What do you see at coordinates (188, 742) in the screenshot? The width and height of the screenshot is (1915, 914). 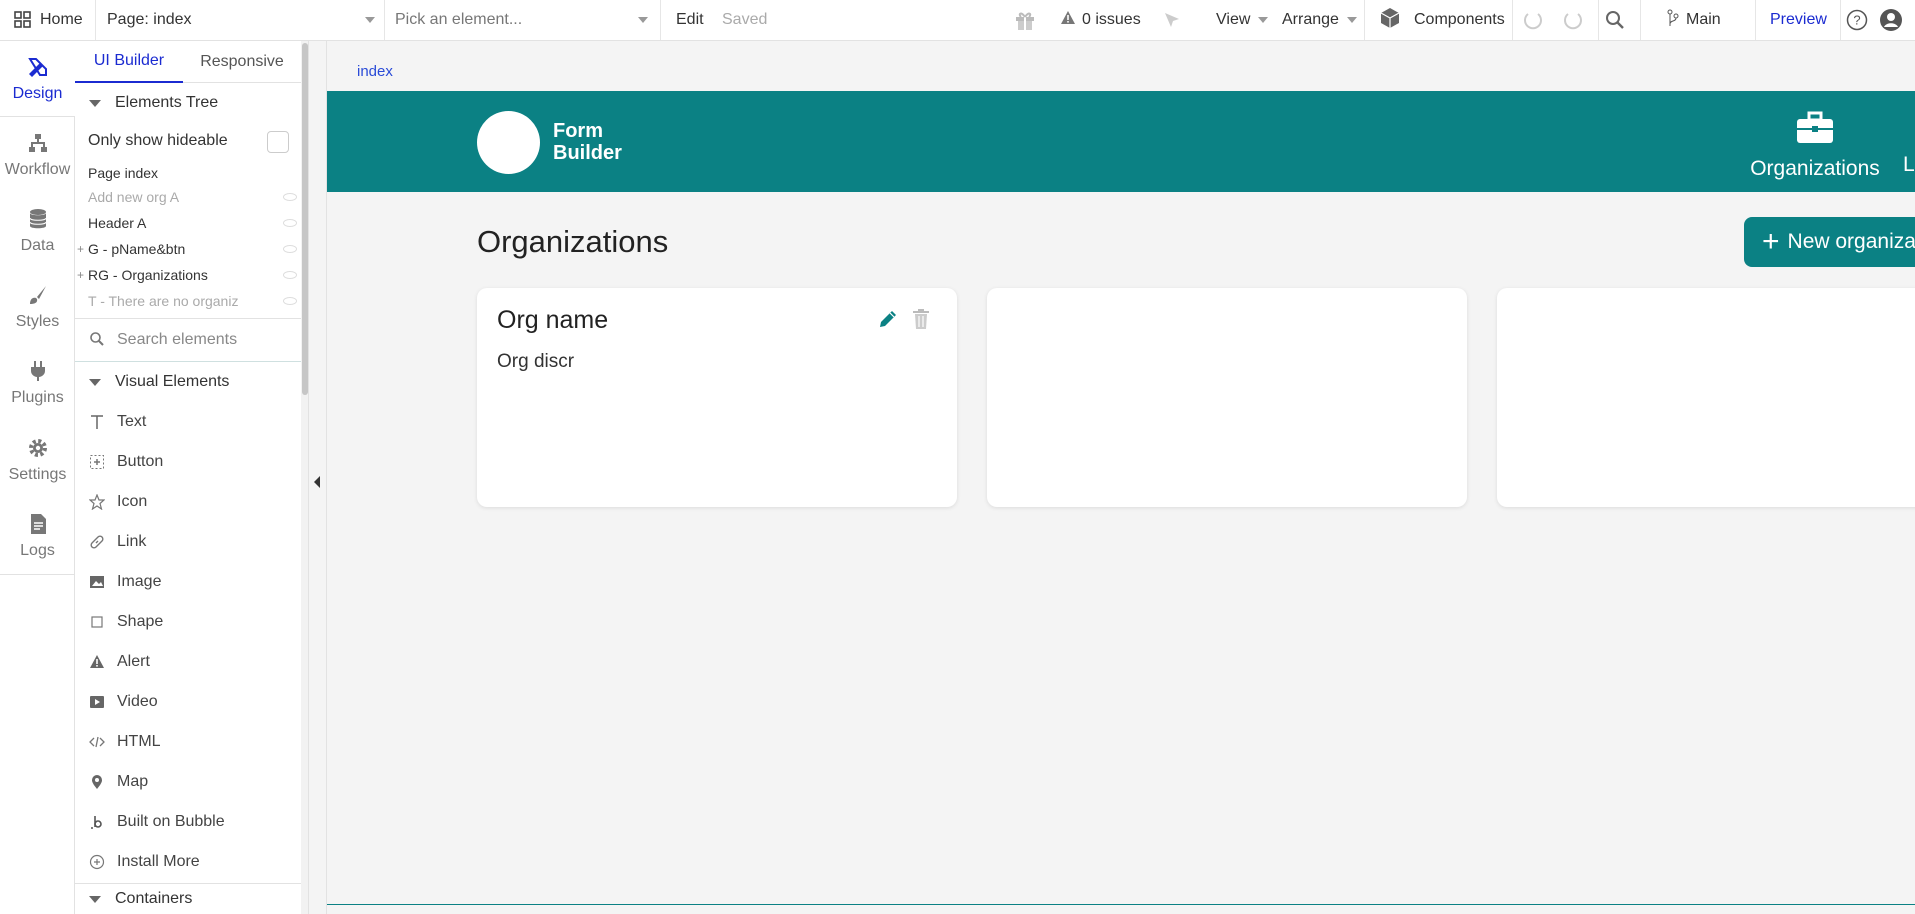 I see `visual-element-html: HTML` at bounding box center [188, 742].